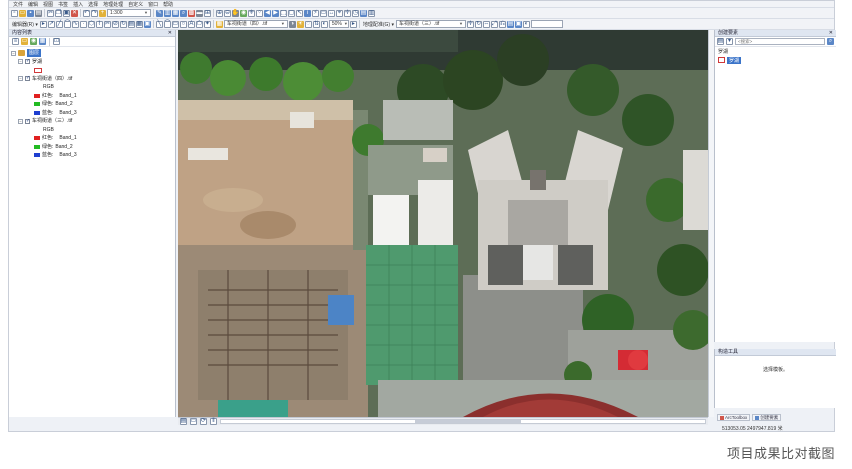  Describe the element at coordinates (316, 24) in the screenshot. I see `swipe-icon: ⇅` at that location.